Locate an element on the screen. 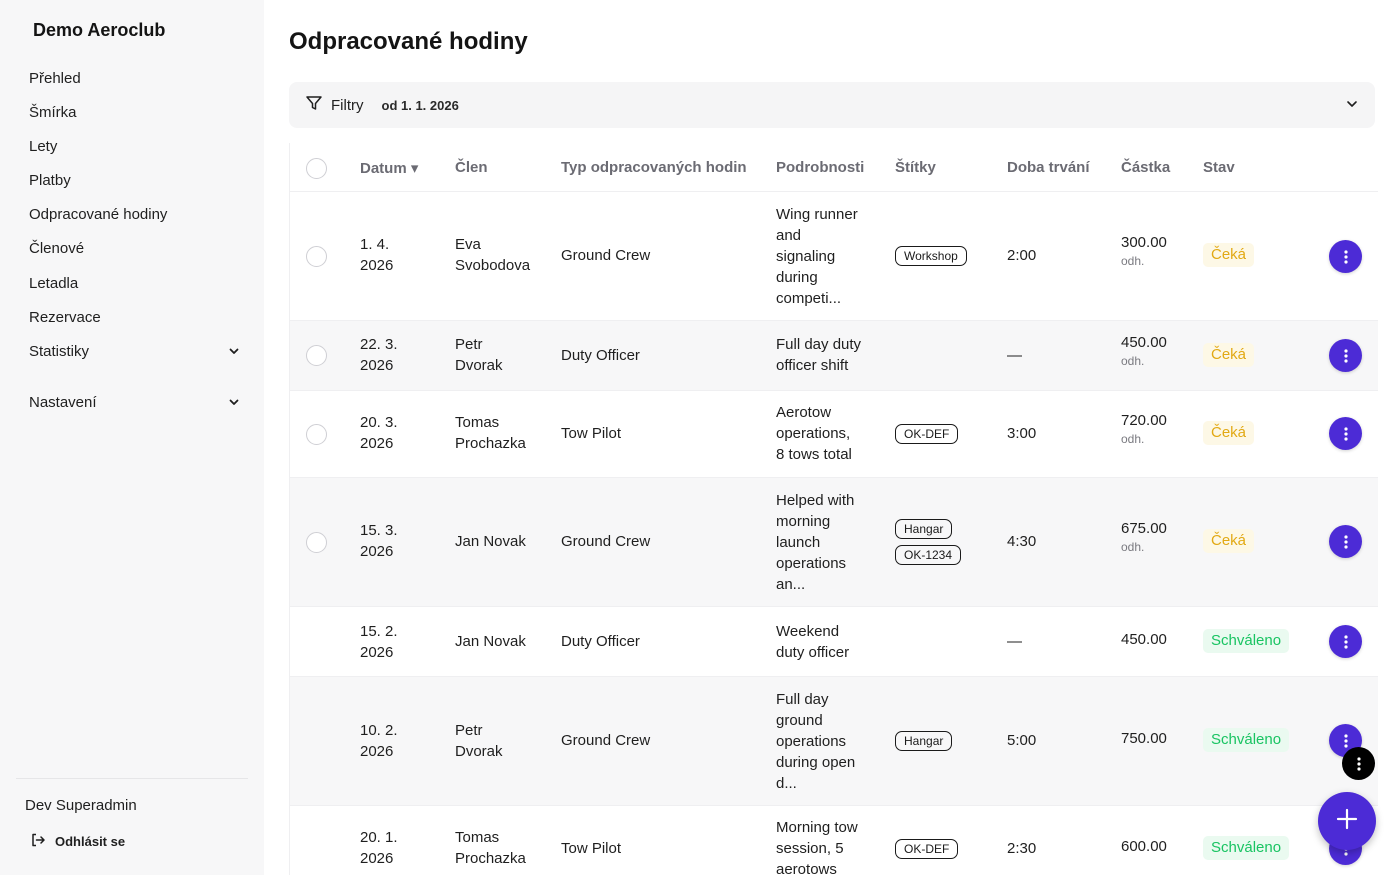  cell-details: Full day duty officer shift is located at coordinates (819, 355).